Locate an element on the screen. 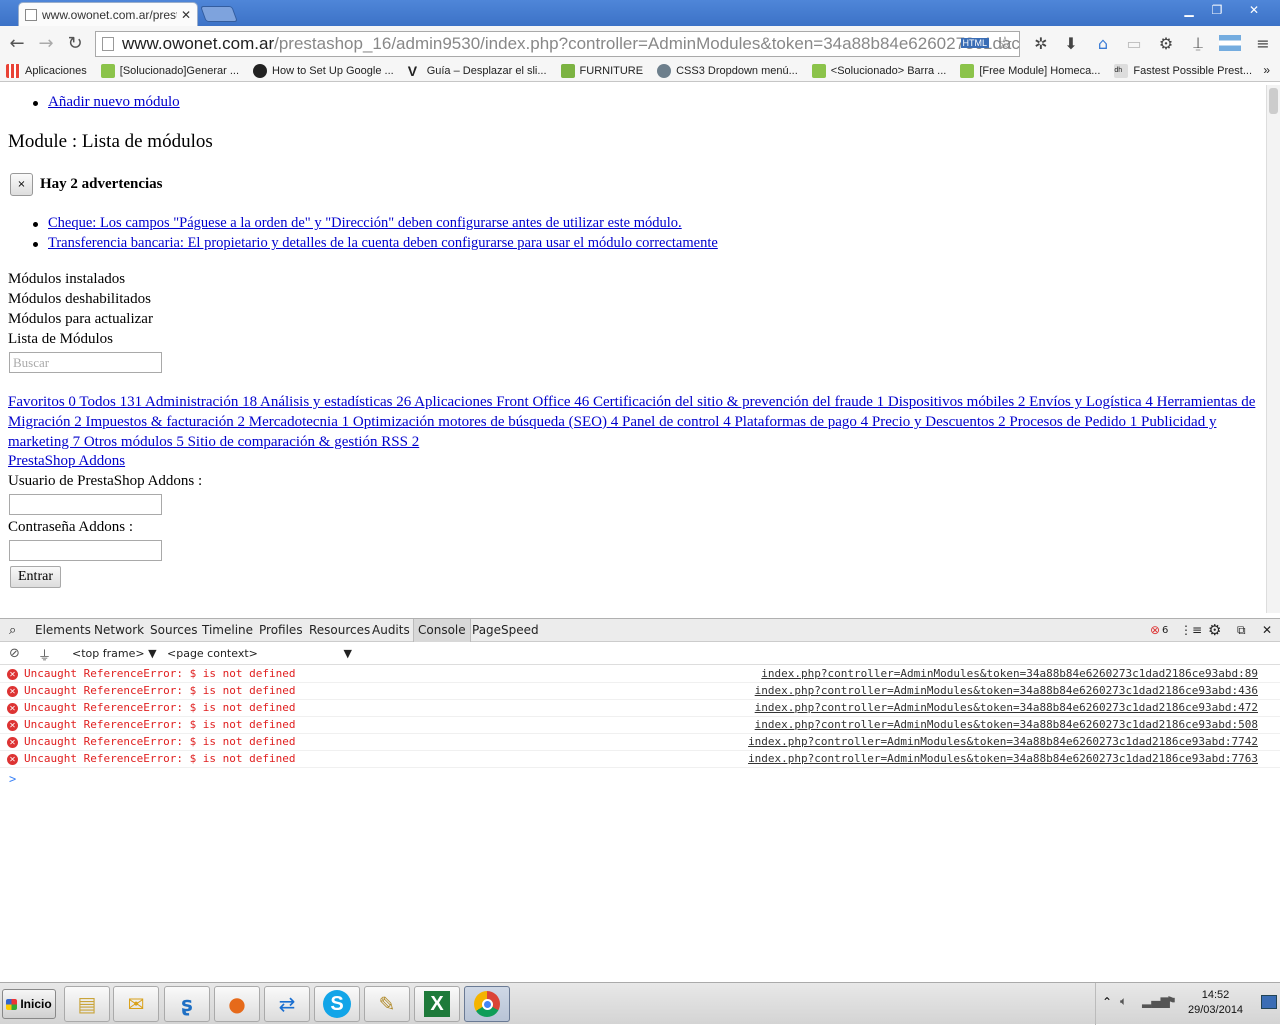  excel-icon: X is located at coordinates (437, 1004).